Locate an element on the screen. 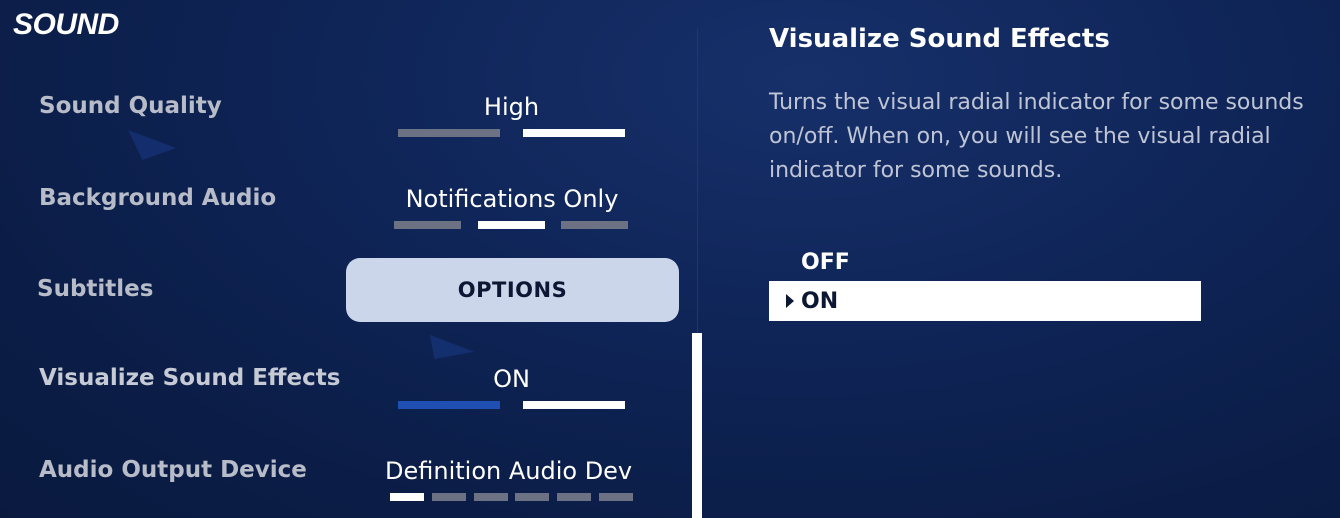 Image resolution: width=1340 pixels, height=518 pixels. setting-value: Definition Audio Dev is located at coordinates (509, 471).